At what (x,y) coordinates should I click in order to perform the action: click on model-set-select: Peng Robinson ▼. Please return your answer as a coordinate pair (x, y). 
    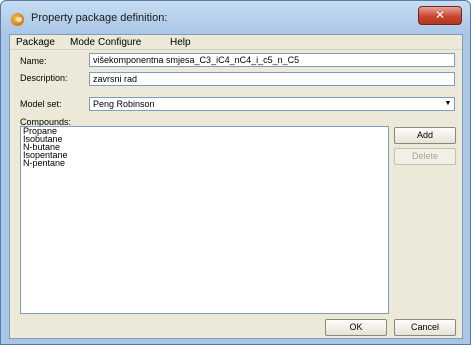
    Looking at the image, I should click on (272, 104).